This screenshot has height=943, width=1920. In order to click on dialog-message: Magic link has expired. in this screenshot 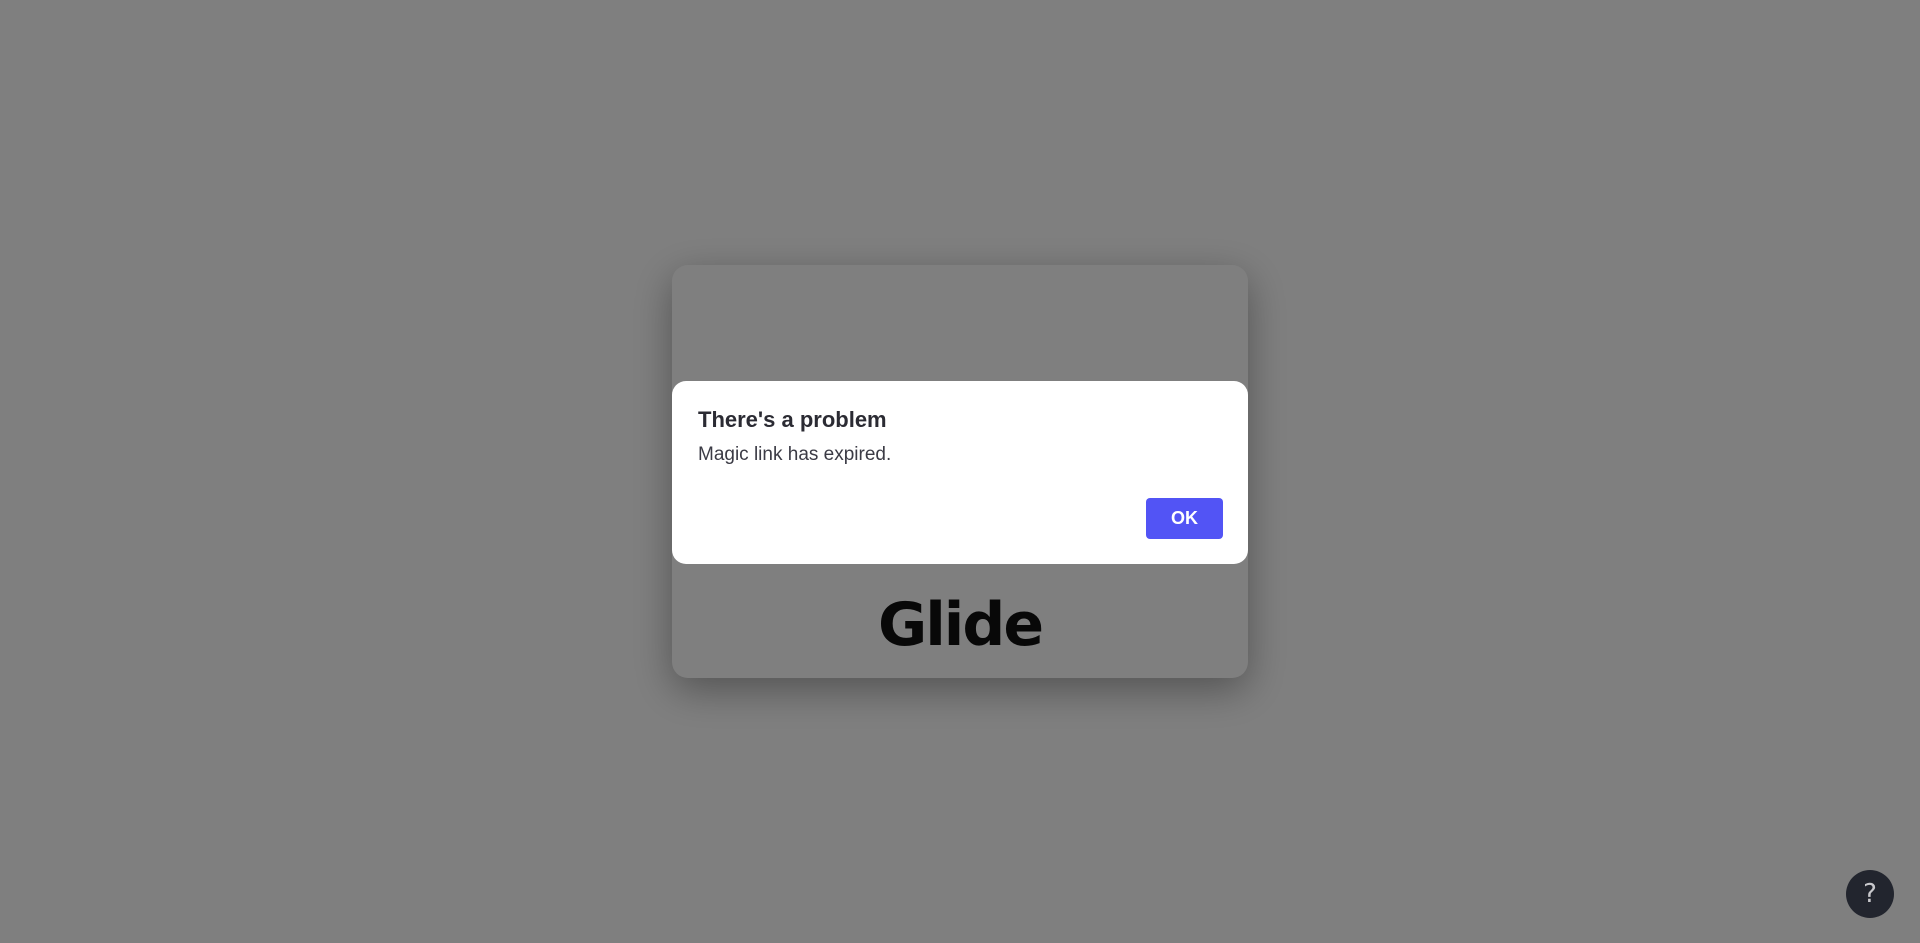, I will do `click(795, 454)`.